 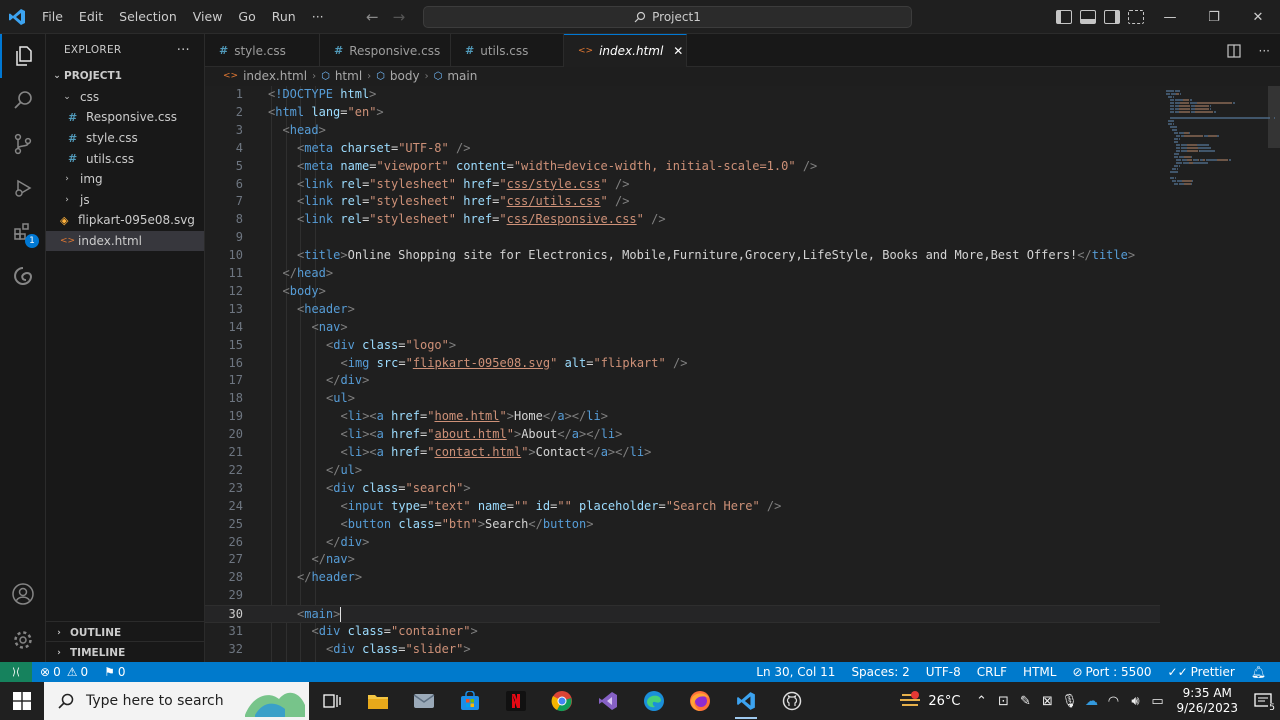 I want to click on menu-item: Edit, so click(x=91, y=17).